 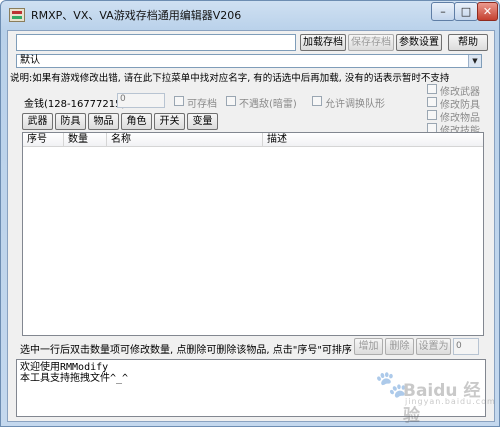 What do you see at coordinates (186, 350) in the screenshot?
I see `status-hint: 选中一行后双击数量项可修改数量, 点删除可删除该物品, 点击"序号"可排序` at bounding box center [186, 350].